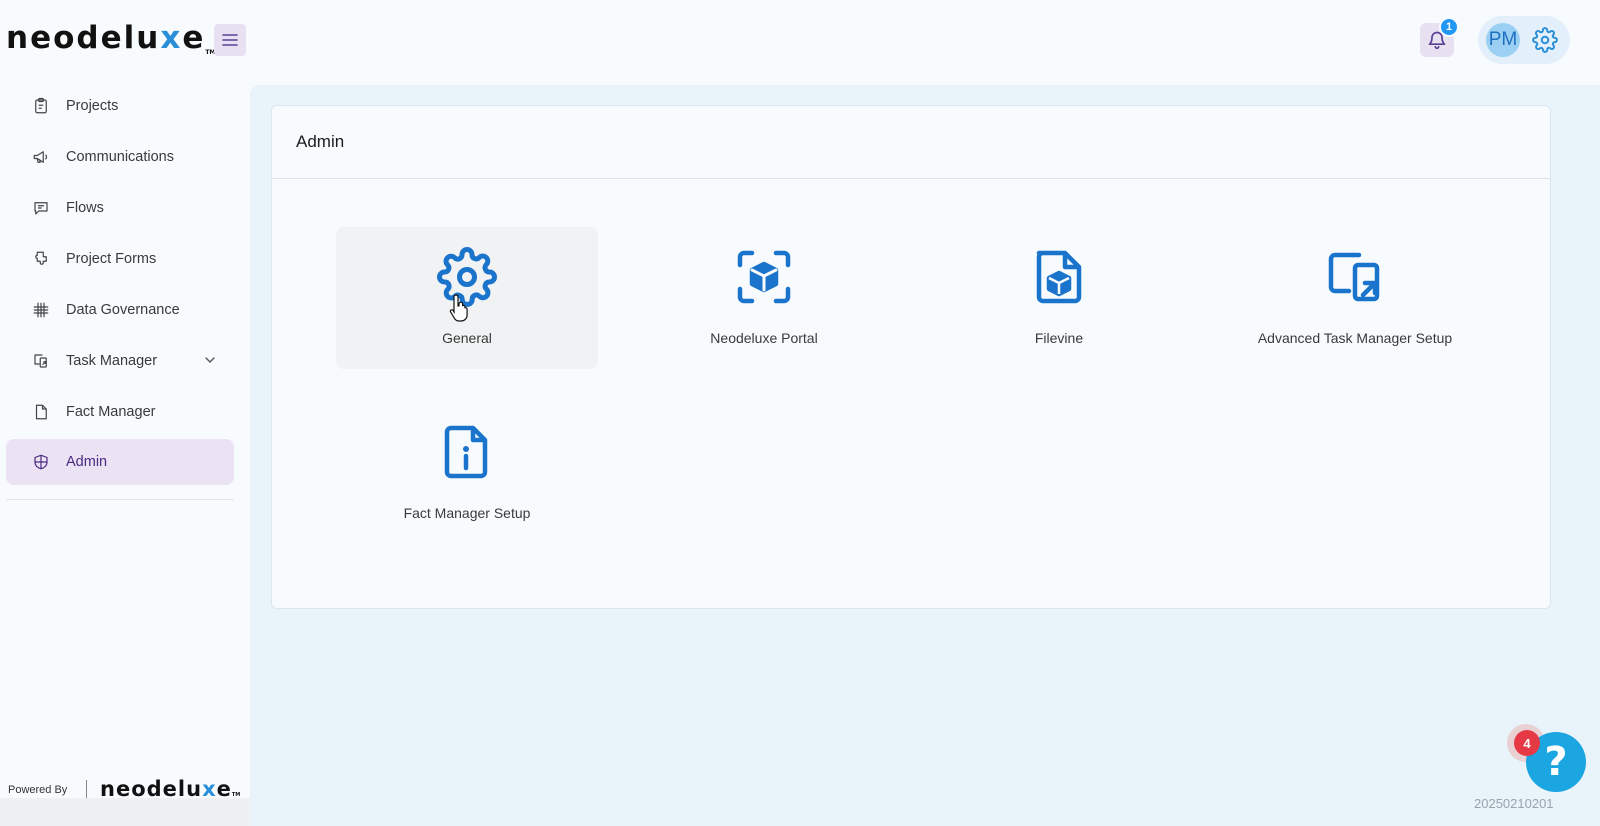 Image resolution: width=1600 pixels, height=826 pixels. I want to click on avatar: PM, so click(1503, 40).